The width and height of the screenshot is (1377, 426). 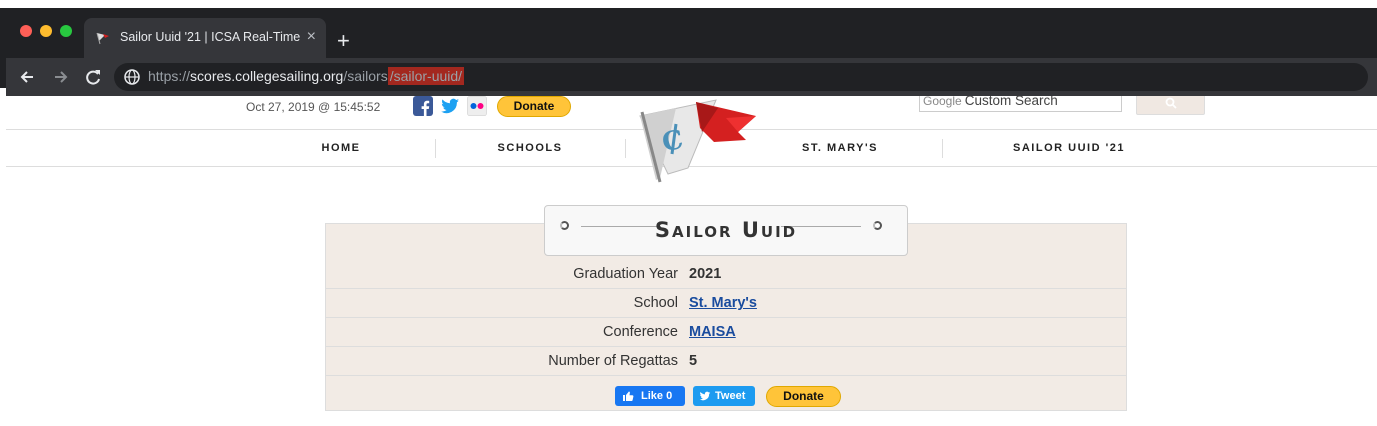 I want to click on info-row-graduation-year: Graduation Year 2021, so click(x=726, y=274).